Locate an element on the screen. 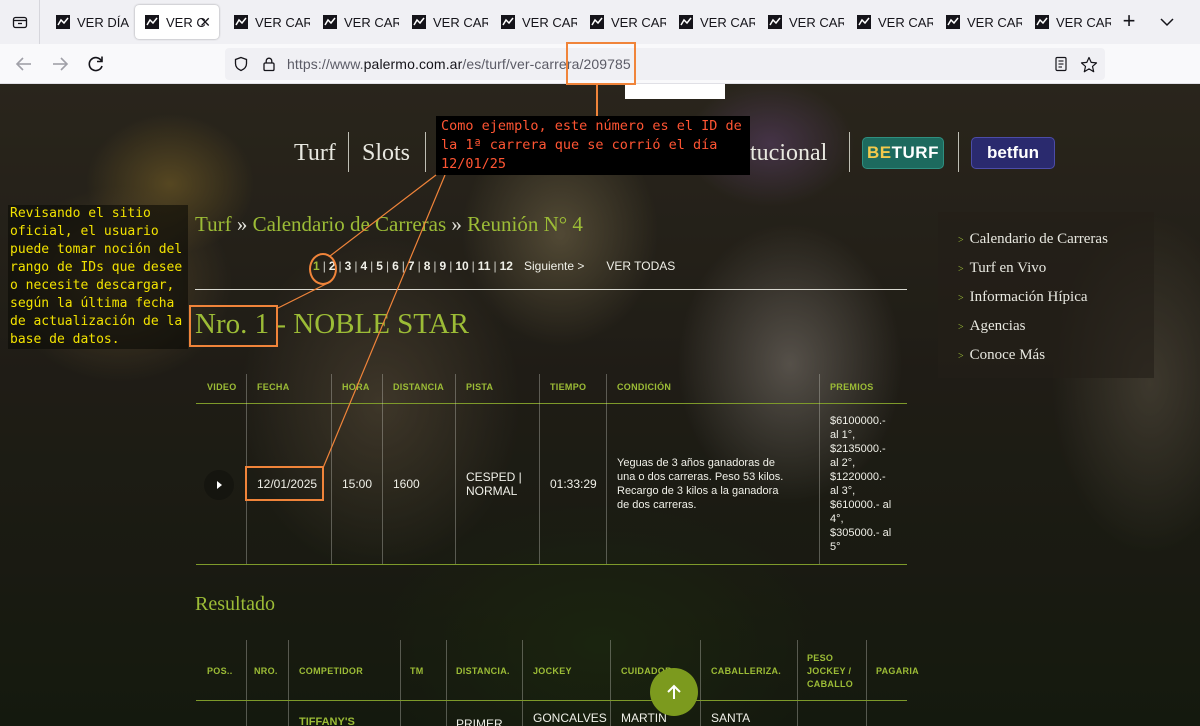  divider is located at coordinates (551, 289).